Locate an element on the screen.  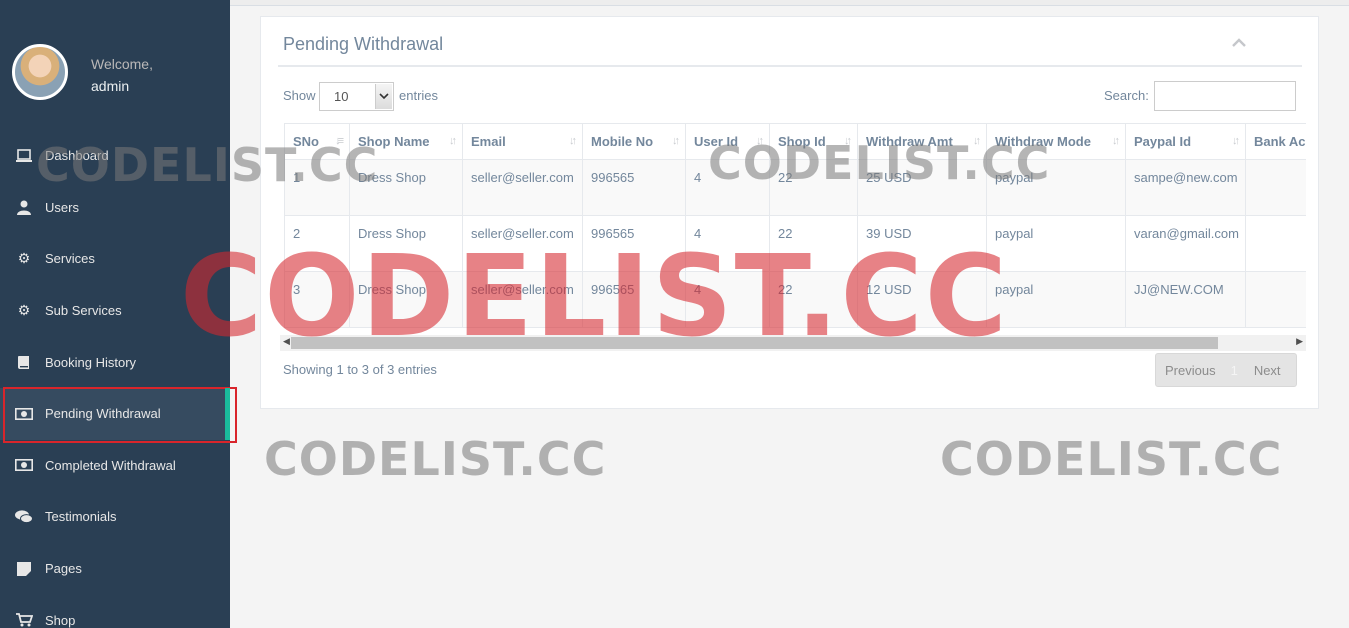
page-length-select: 10 is located at coordinates (356, 96).